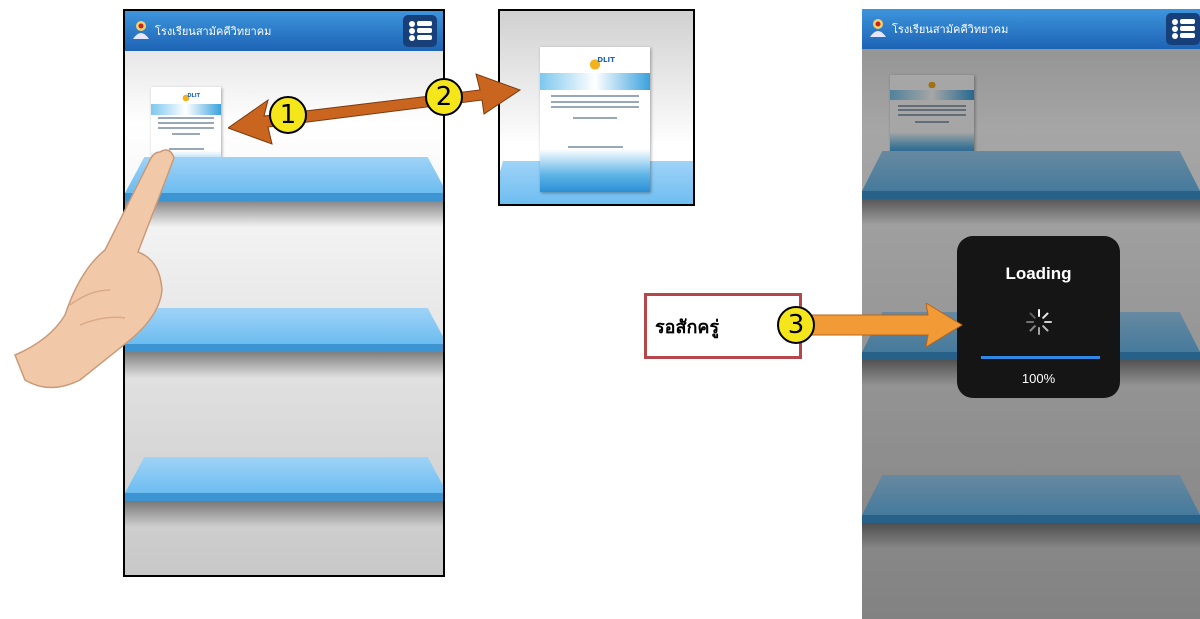 Image resolution: width=1200 pixels, height=619 pixels. I want to click on right-arrow-icon, so click(881, 325).